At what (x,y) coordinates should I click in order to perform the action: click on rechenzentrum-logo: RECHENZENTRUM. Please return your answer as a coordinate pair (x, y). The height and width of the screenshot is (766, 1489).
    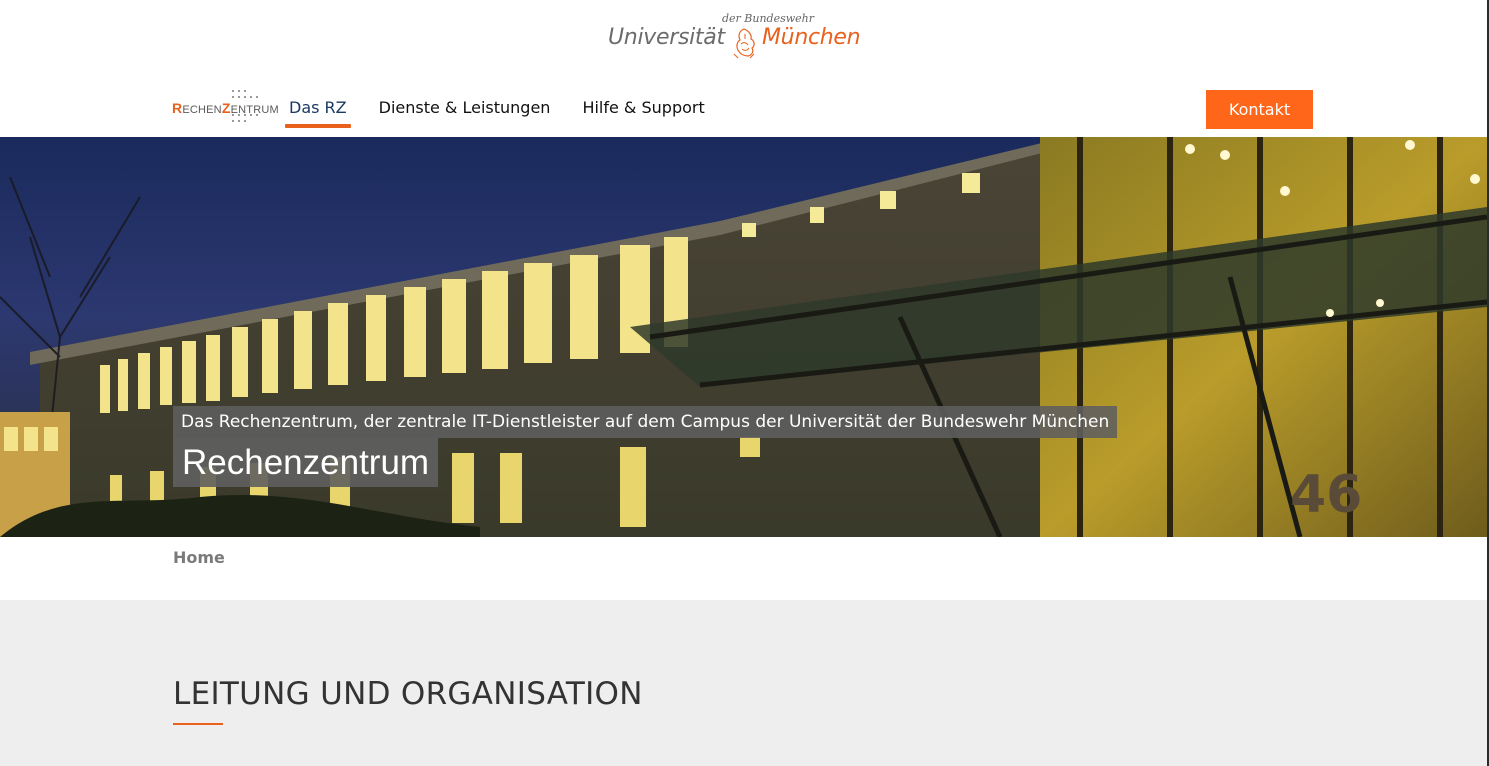
    Looking at the image, I should click on (225, 109).